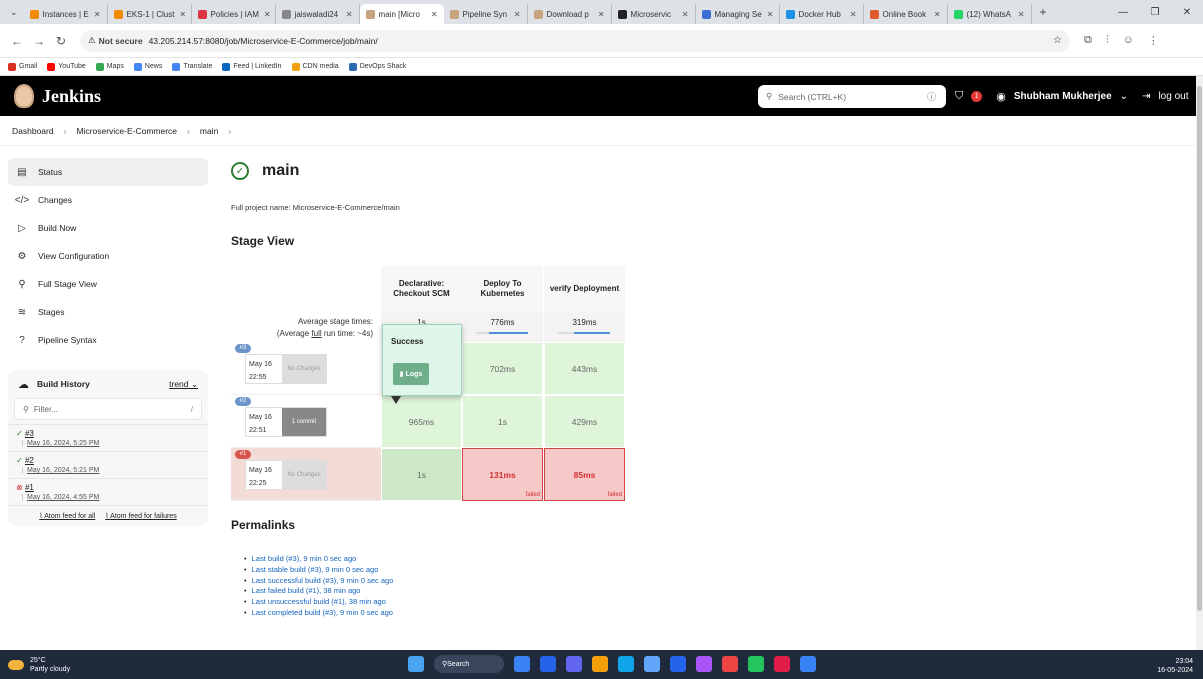 This screenshot has width=1203, height=679. I want to click on browser-tab: (12) WhatsA ✕, so click(990, 14).